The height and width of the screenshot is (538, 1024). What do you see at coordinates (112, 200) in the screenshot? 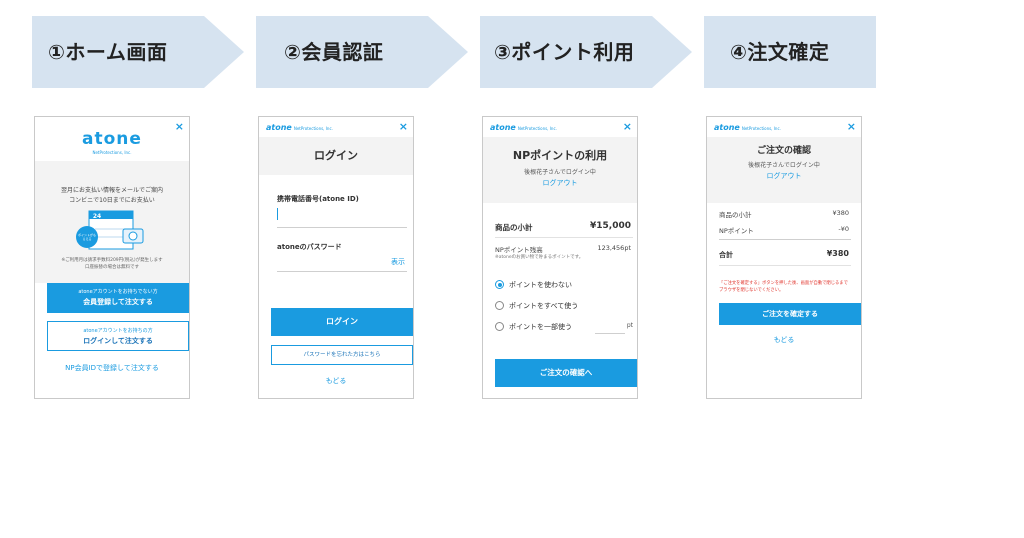
I see `intro-line-2: コンビニで10日までにお支払い` at bounding box center [112, 200].